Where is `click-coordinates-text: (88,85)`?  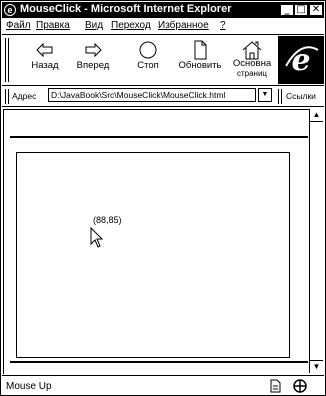 click-coordinates-text: (88,85) is located at coordinates (107, 220).